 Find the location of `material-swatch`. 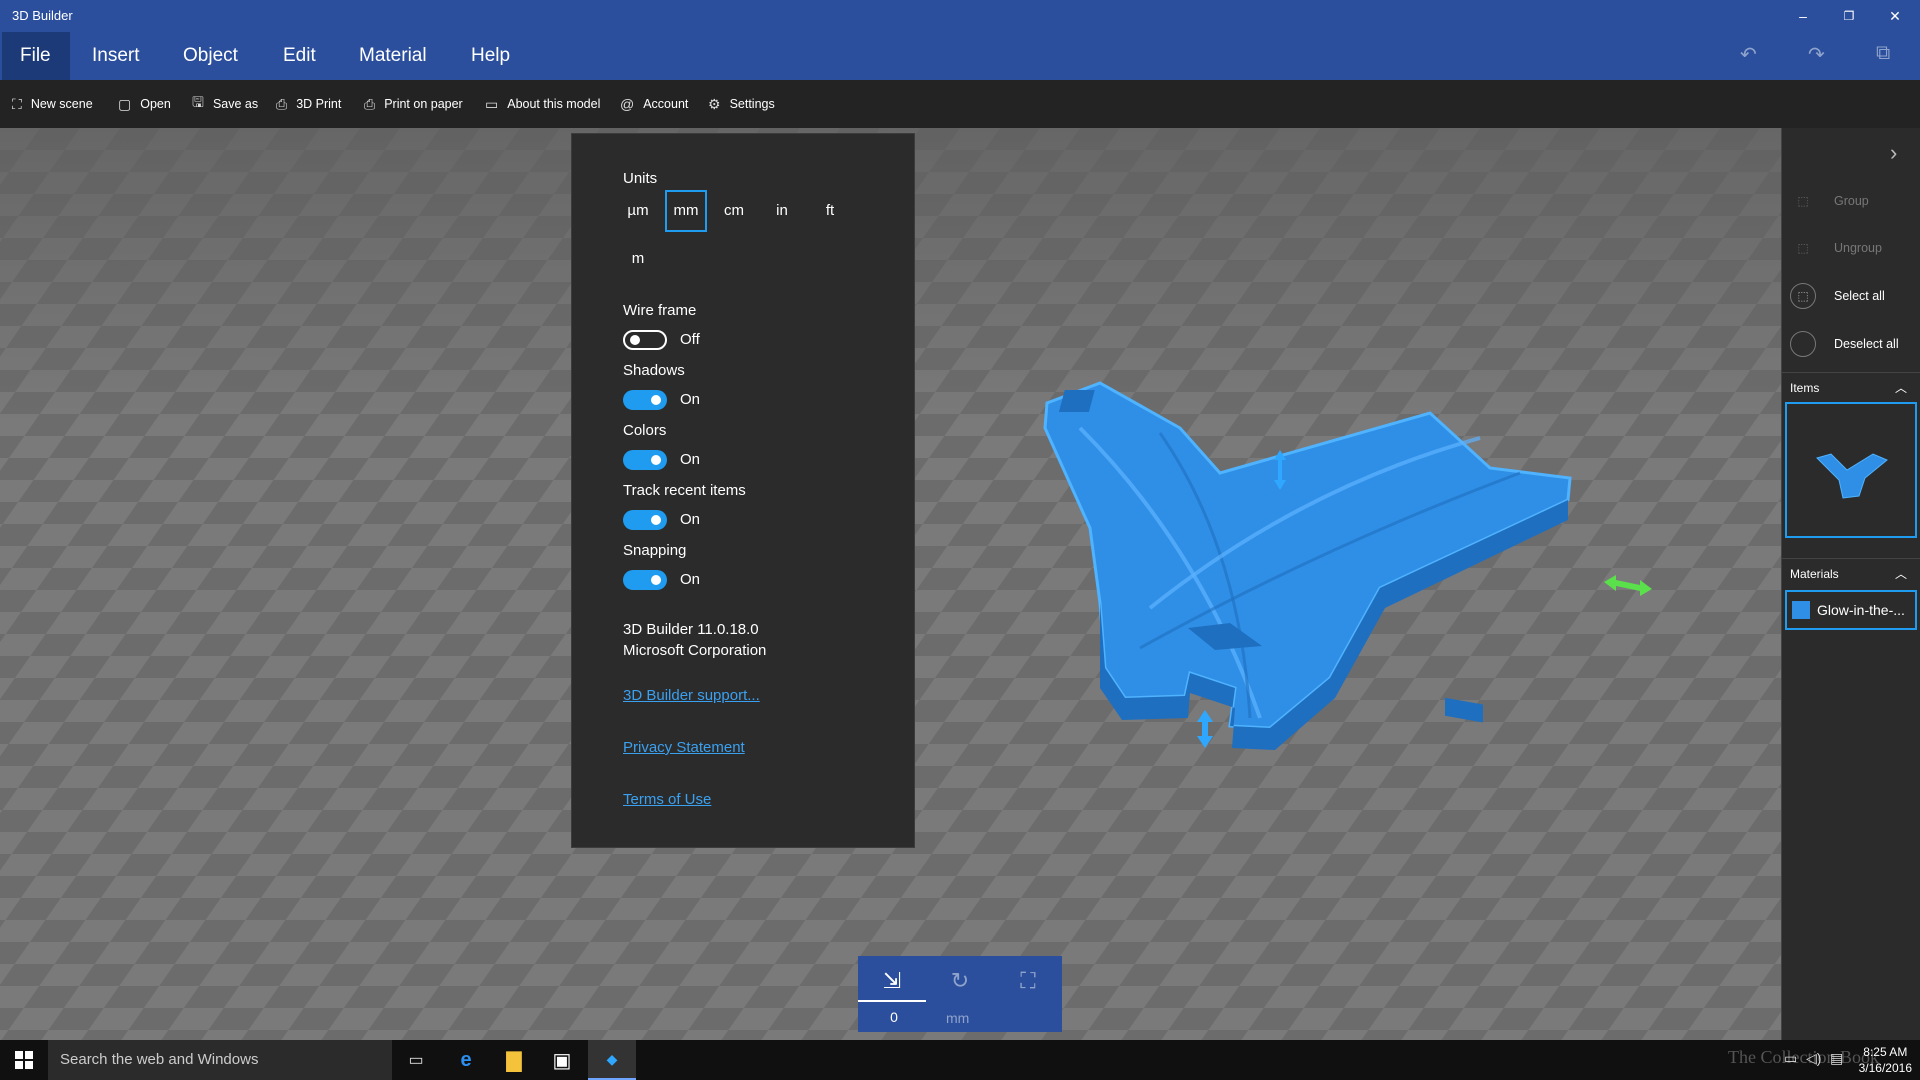

material-swatch is located at coordinates (1801, 610).